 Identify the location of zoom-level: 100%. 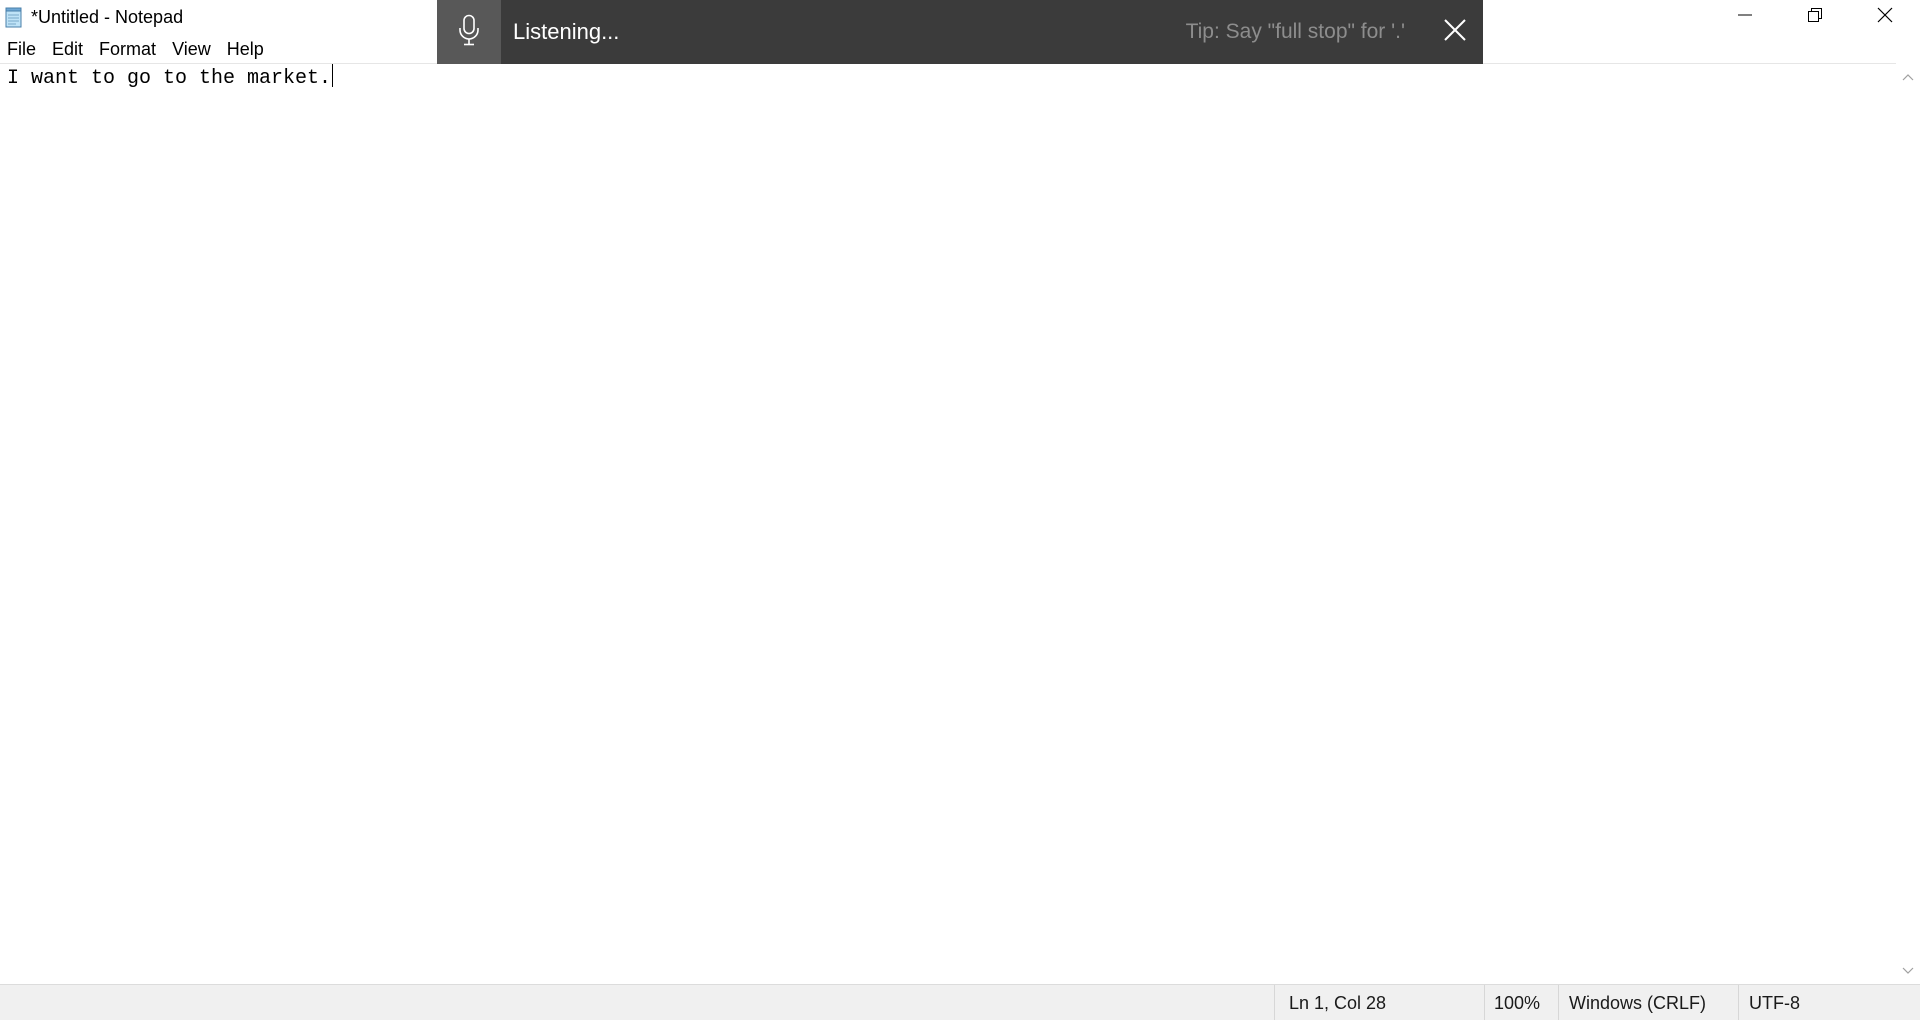
(1517, 1003).